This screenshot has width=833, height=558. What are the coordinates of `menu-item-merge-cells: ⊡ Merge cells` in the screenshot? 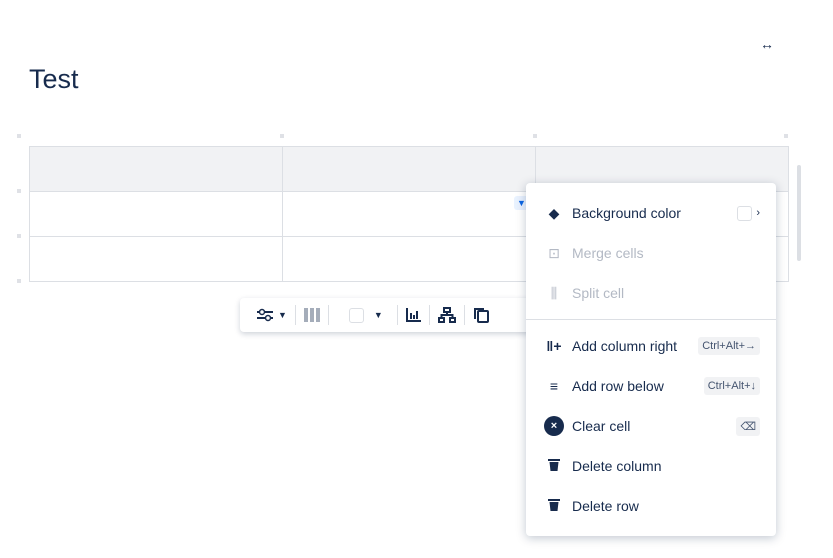 It's located at (651, 253).